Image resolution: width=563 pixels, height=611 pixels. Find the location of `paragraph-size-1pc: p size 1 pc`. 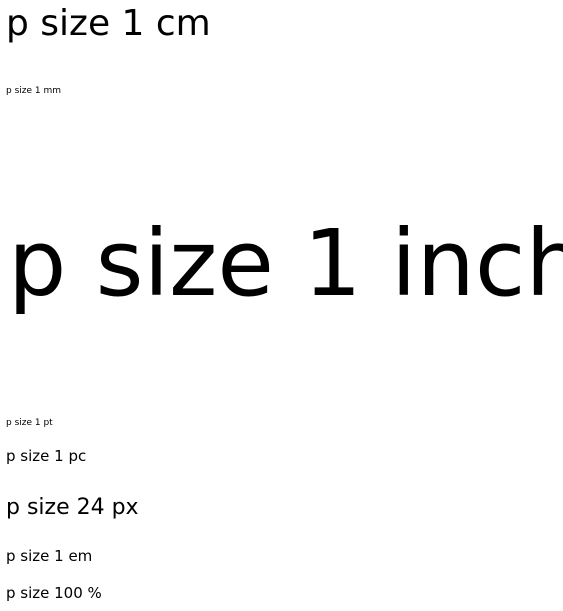

paragraph-size-1pc: p size 1 pc is located at coordinates (46, 456).